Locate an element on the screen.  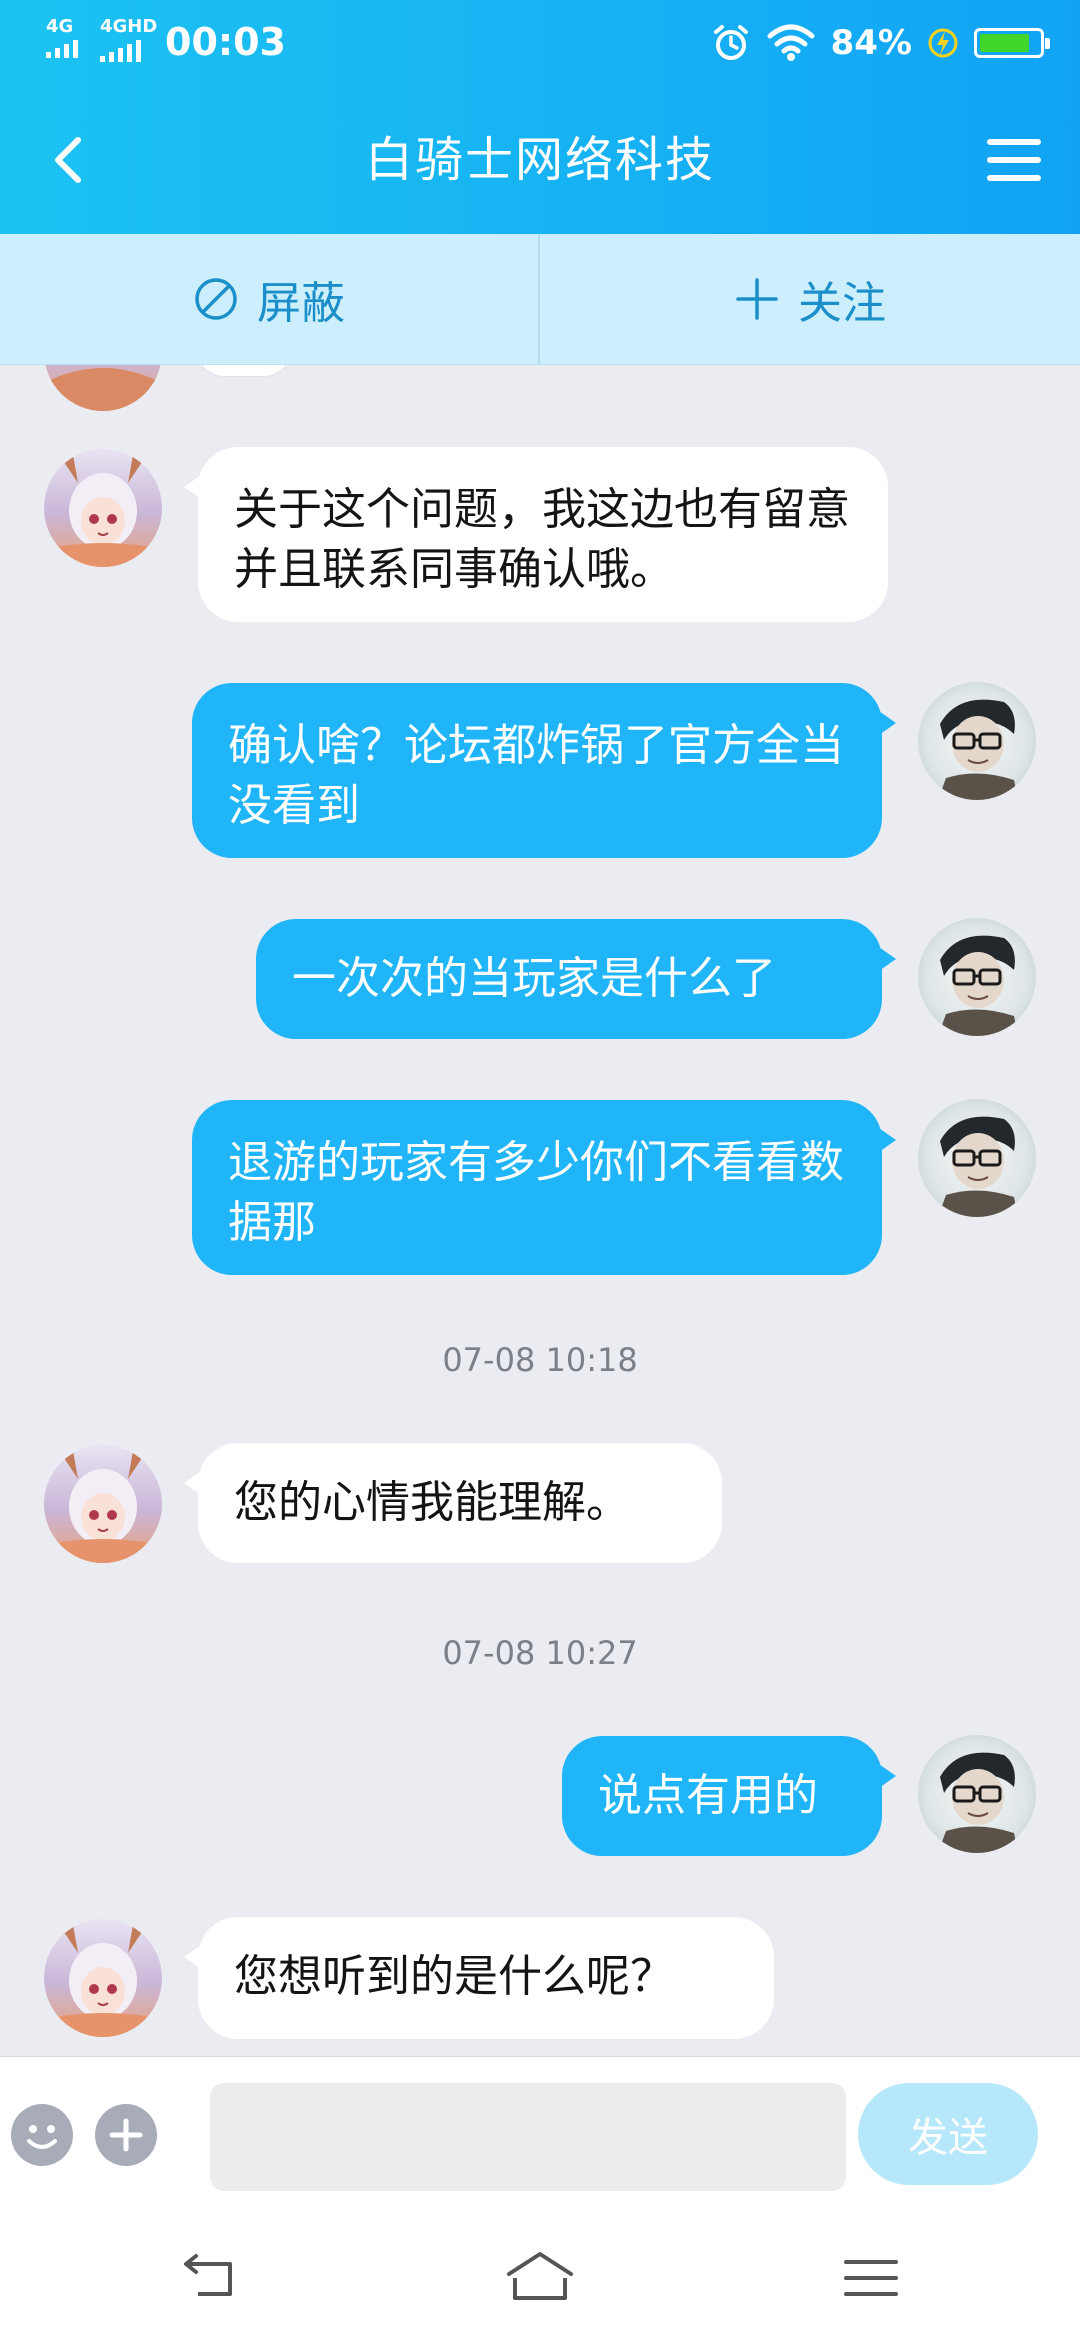
add-icon is located at coordinates (126, 2135).